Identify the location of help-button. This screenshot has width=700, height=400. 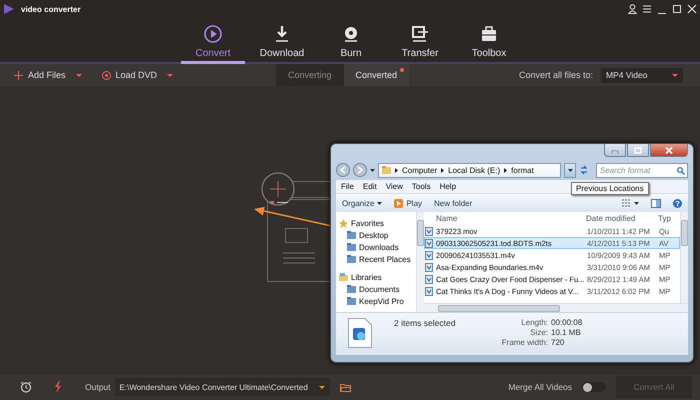
(677, 203).